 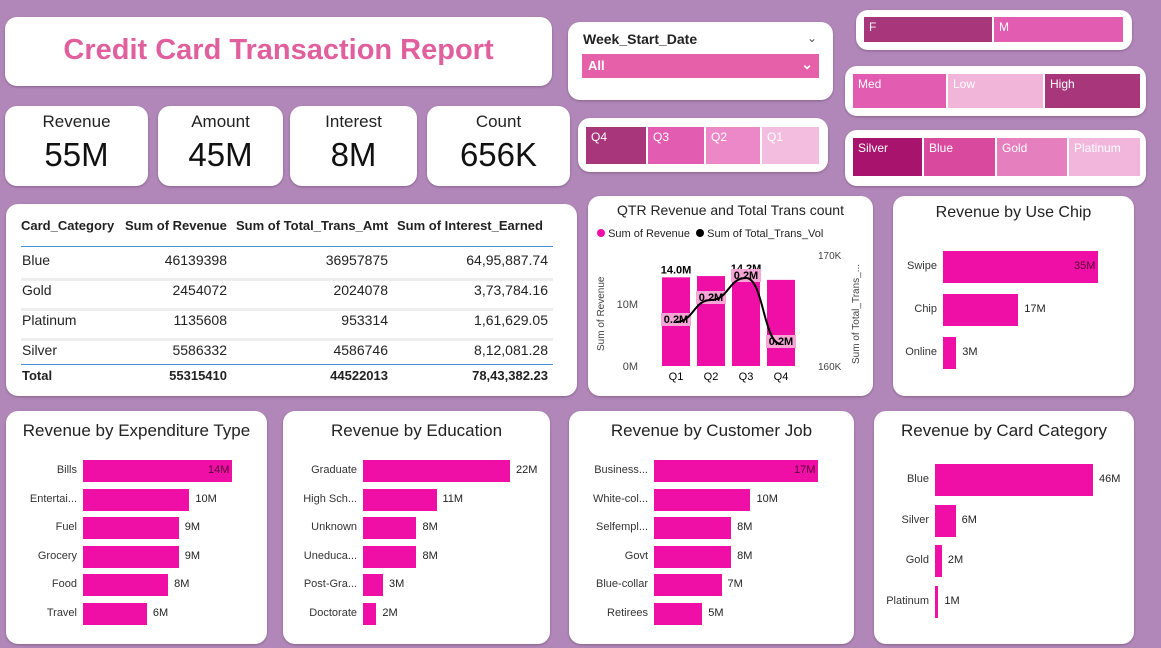 I want to click on table-row: Gold 2454072 2024078 3,73,784.16, so click(x=287, y=294).